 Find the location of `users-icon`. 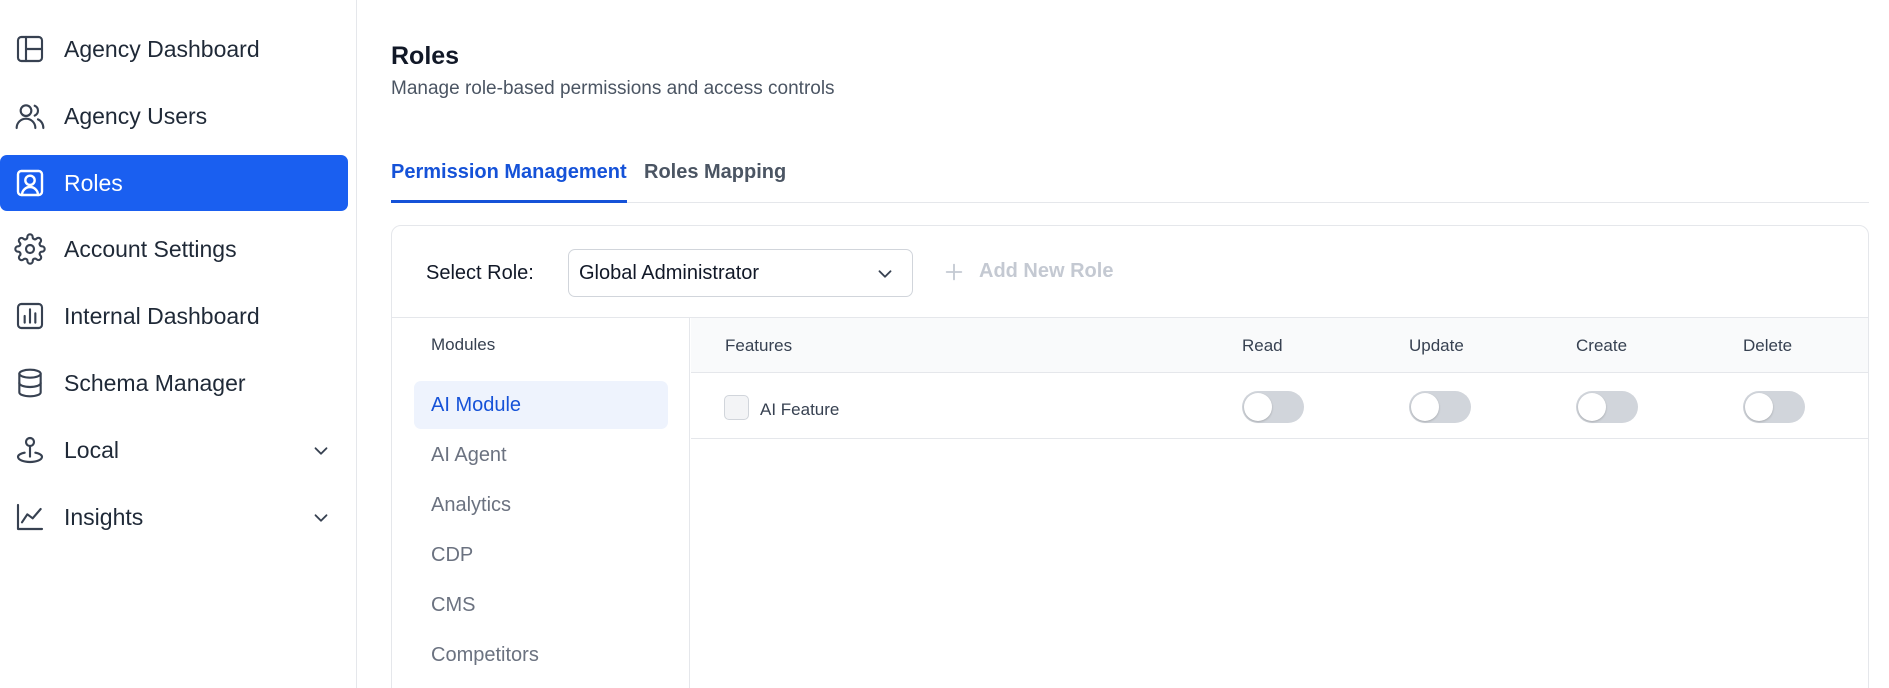

users-icon is located at coordinates (30, 116).